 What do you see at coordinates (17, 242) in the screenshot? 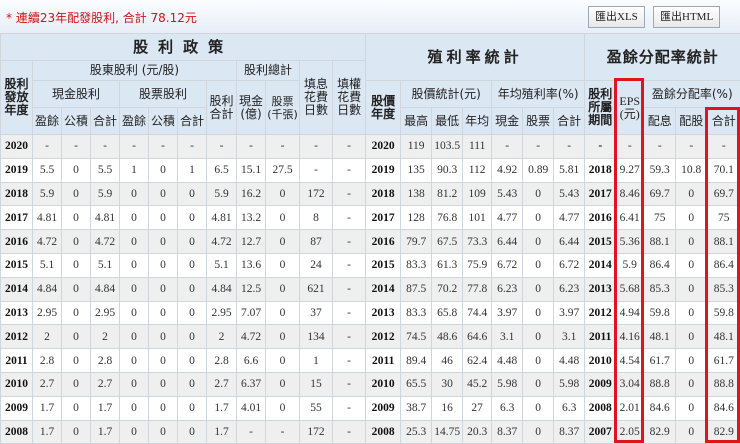
I see `year-cell: 2016` at bounding box center [17, 242].